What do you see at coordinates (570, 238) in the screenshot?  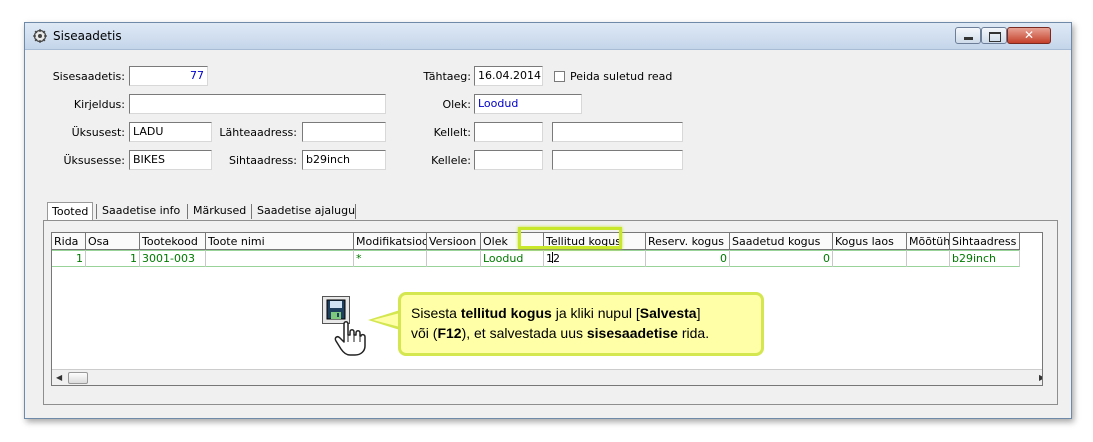 I see `tellitud-kogus-highlight` at bounding box center [570, 238].